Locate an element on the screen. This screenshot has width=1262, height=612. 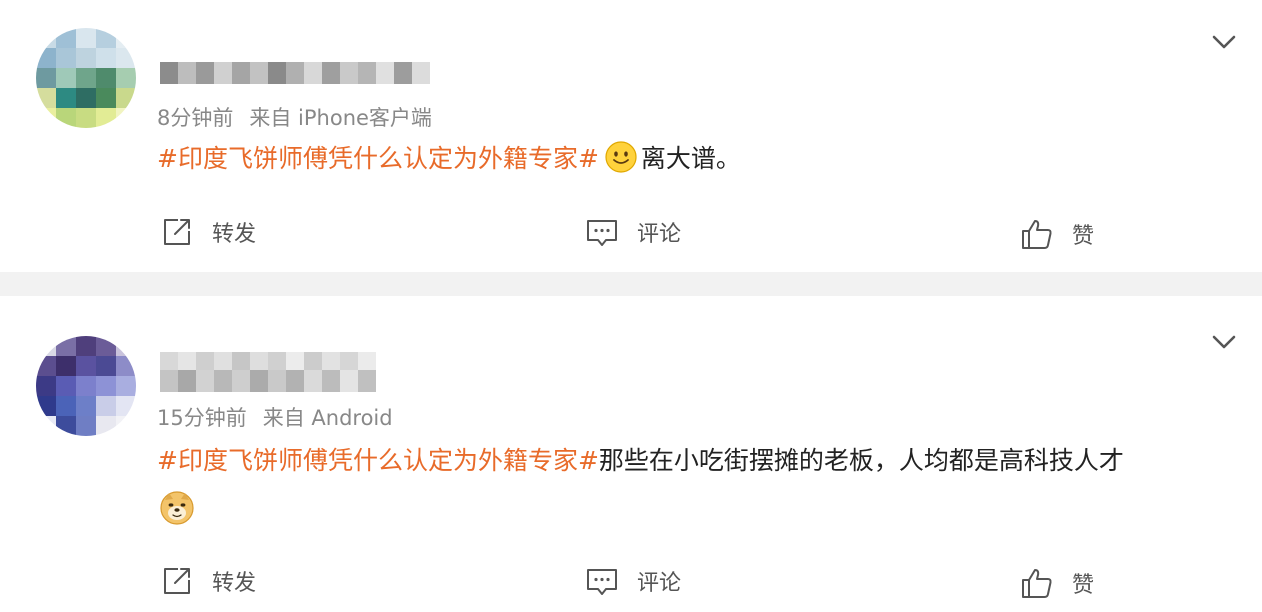
post-body: 离大谱。 is located at coordinates (690, 158).